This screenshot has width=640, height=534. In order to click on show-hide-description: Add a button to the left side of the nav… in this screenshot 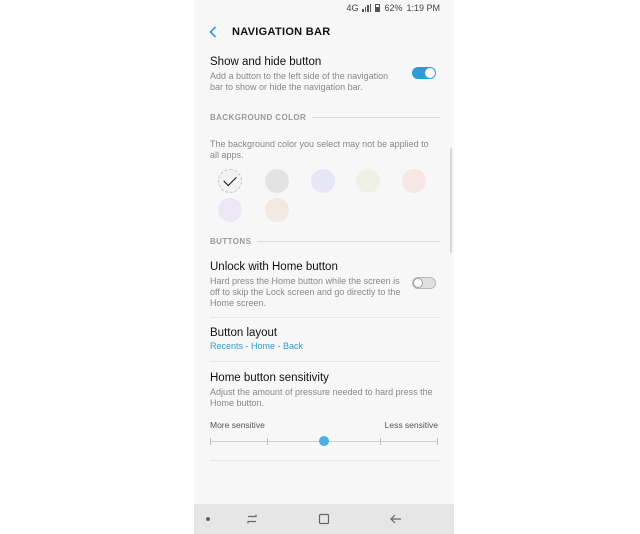, I will do `click(299, 81)`.